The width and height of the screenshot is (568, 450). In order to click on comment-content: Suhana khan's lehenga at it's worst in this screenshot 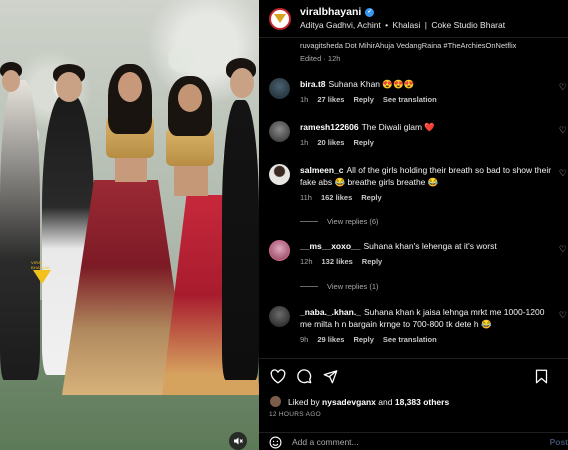, I will do `click(430, 246)`.